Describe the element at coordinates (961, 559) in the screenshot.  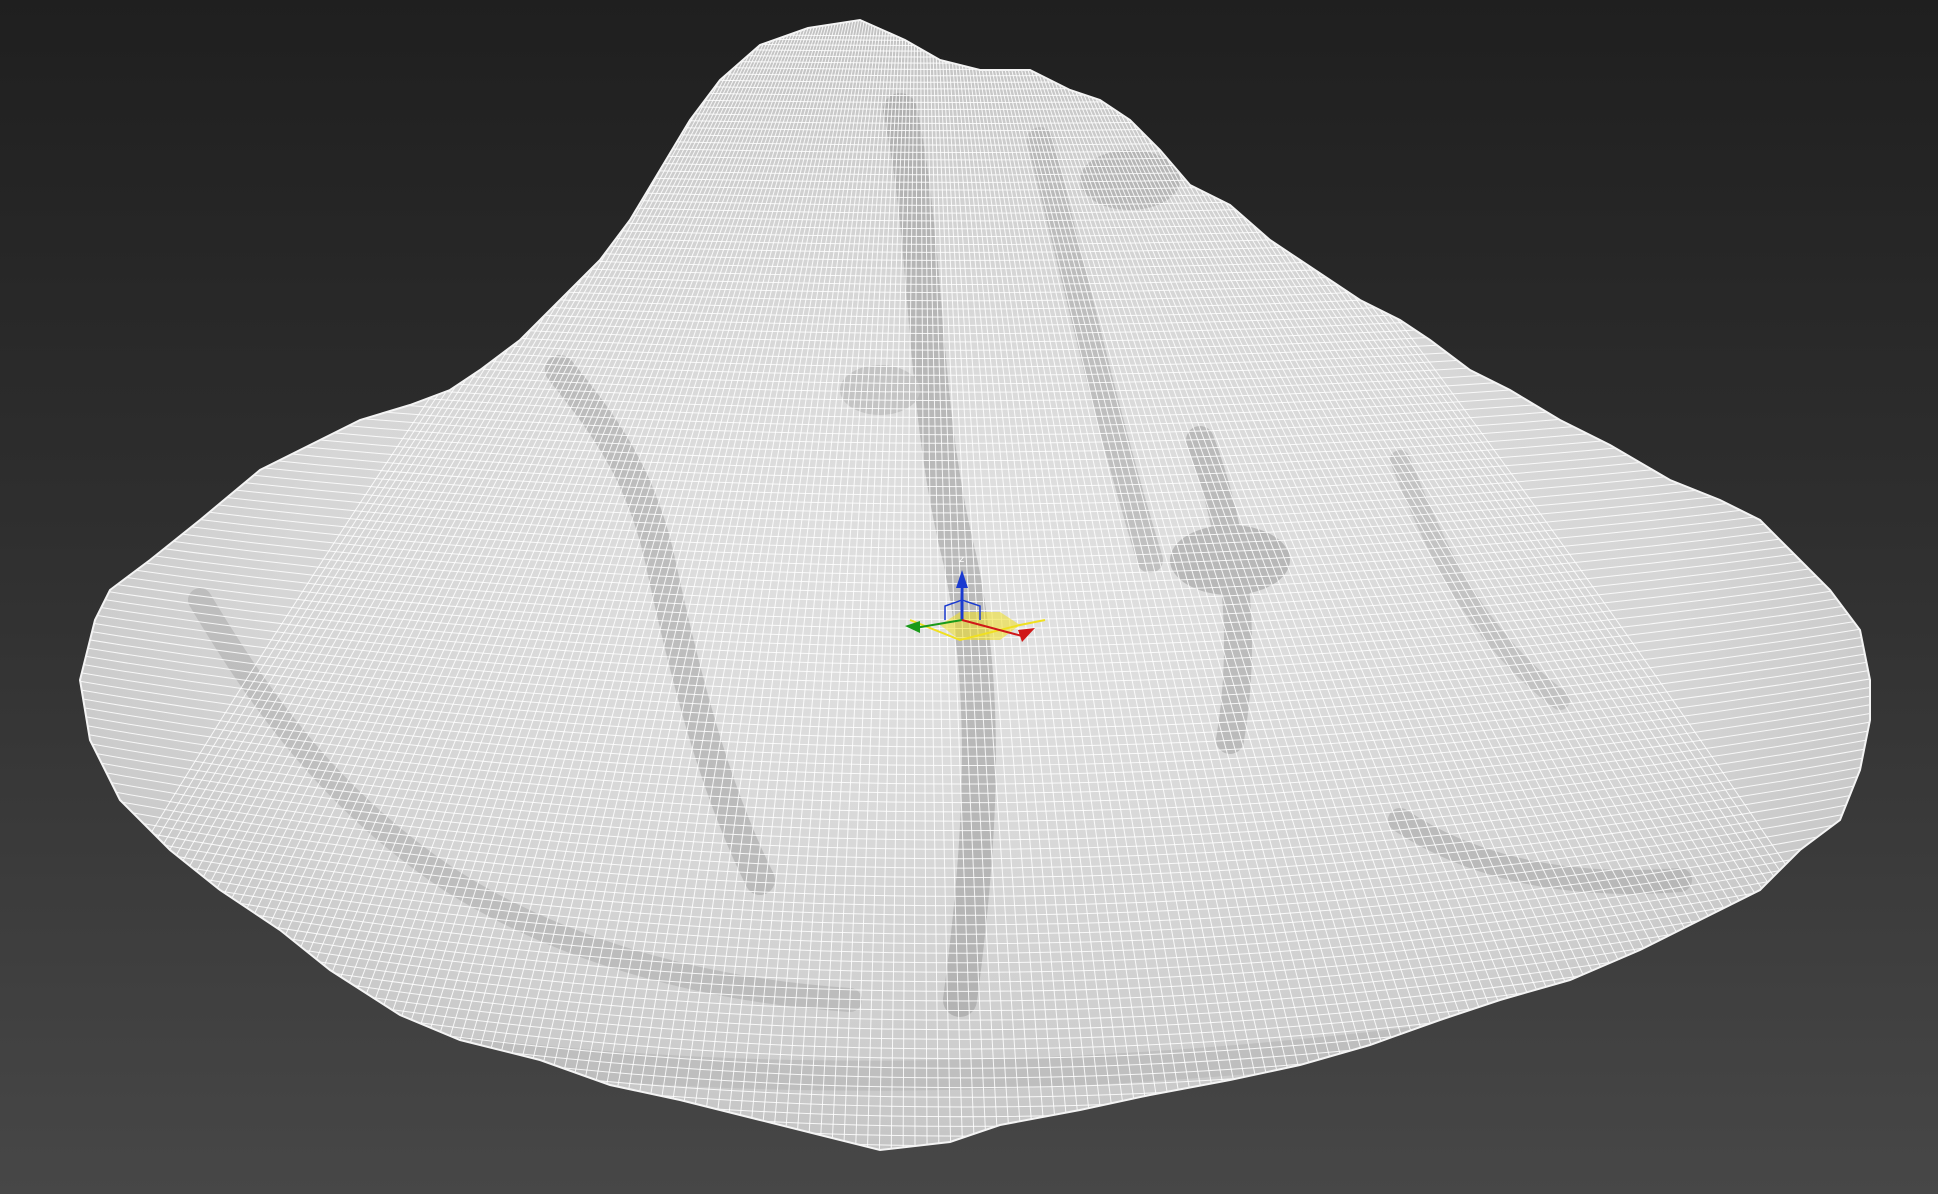
I see `z-axis-label: z` at that location.